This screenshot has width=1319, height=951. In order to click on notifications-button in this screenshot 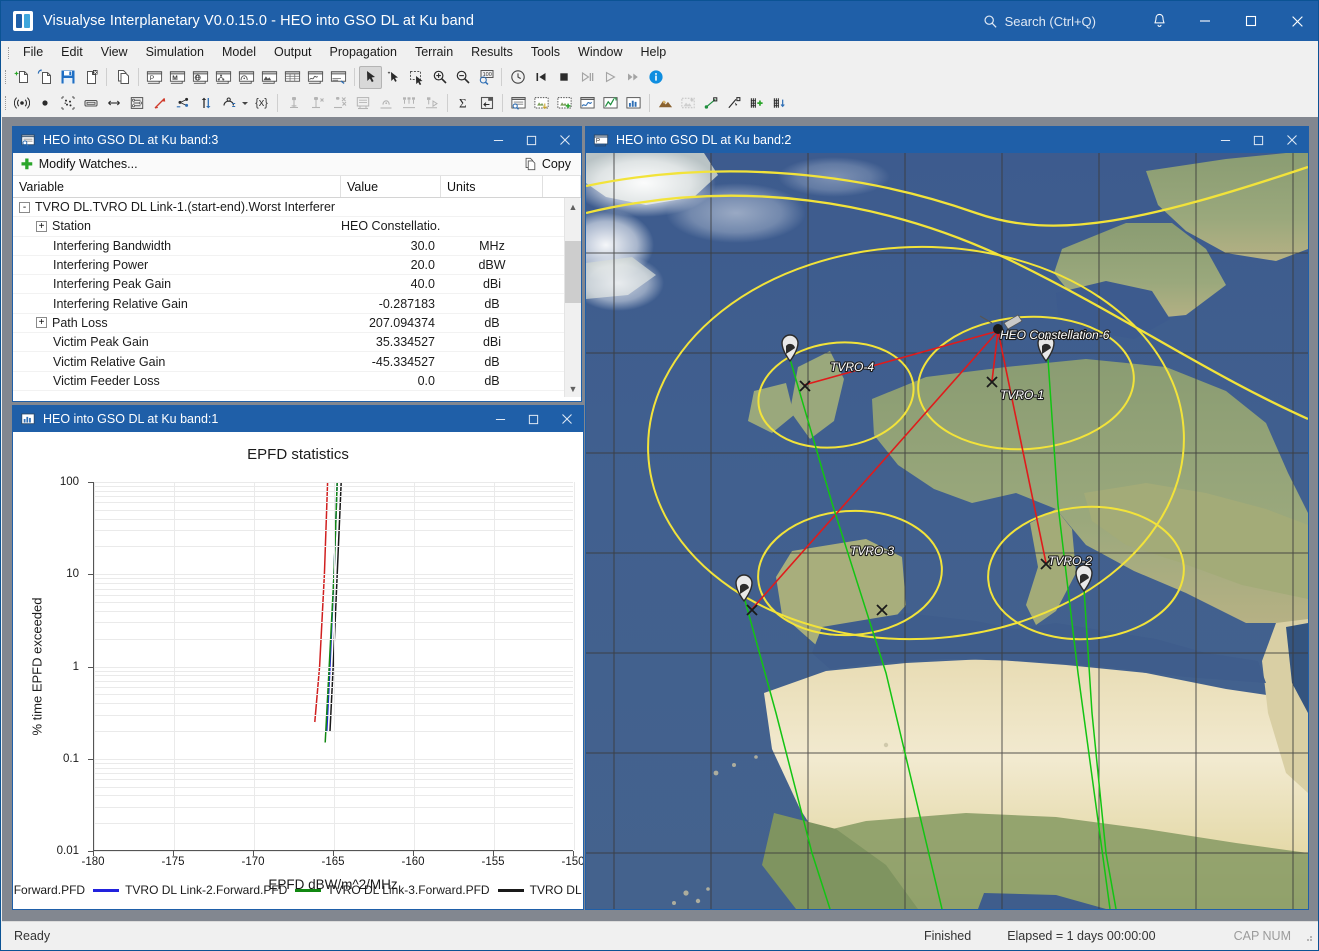, I will do `click(1159, 21)`.